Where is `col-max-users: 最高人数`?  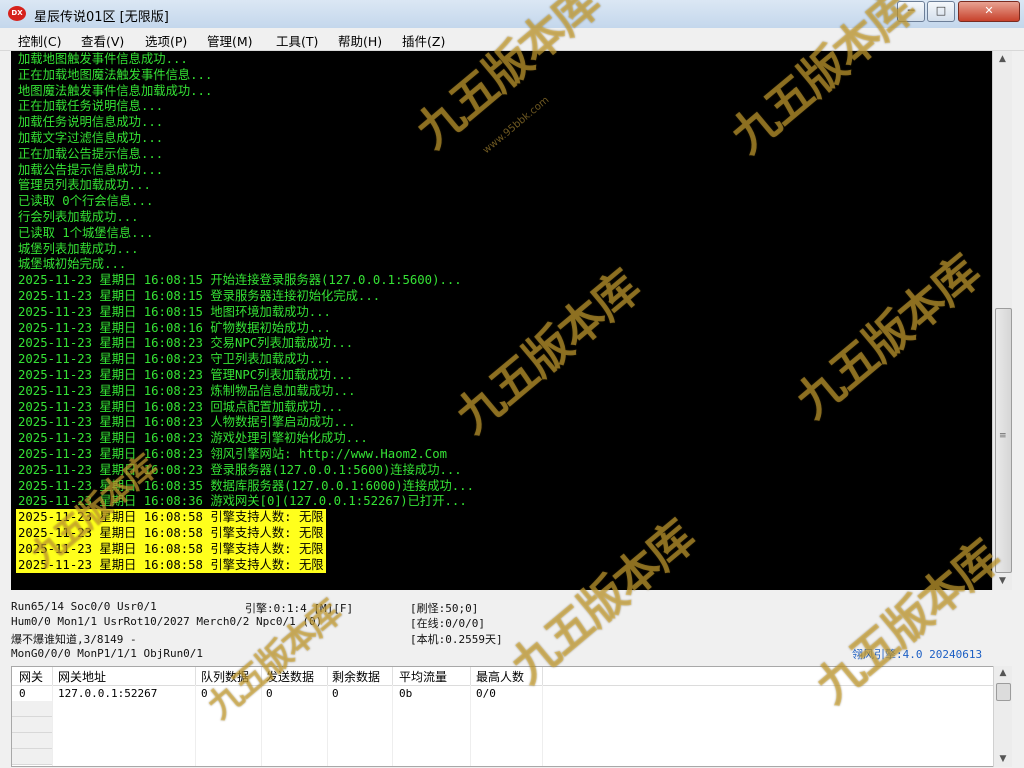 col-max-users: 最高人数 is located at coordinates (500, 676).